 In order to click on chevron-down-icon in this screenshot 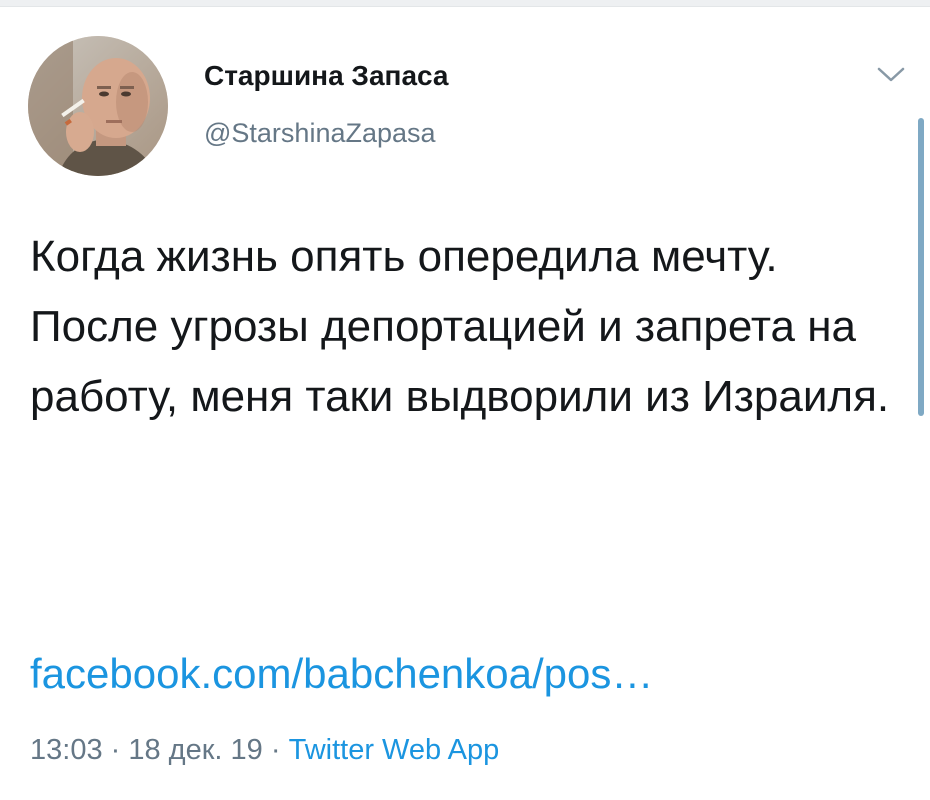, I will do `click(891, 75)`.